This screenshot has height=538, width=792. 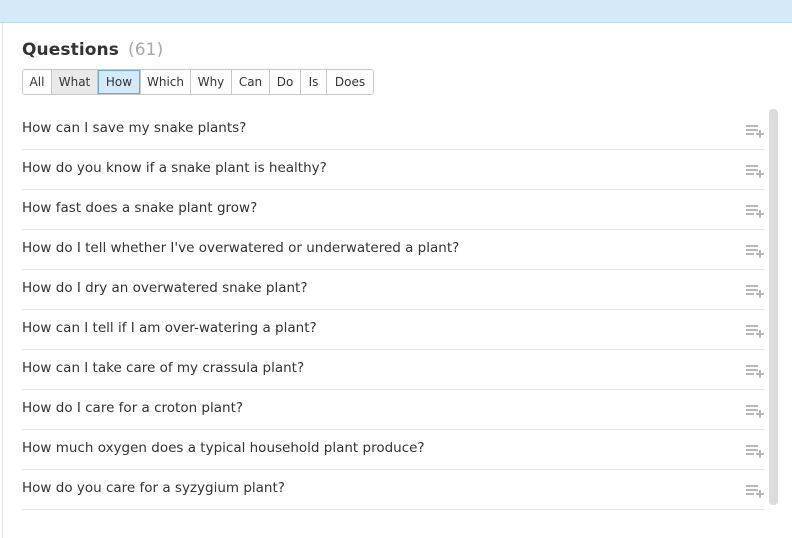 I want to click on panel-title: Questions (61), so click(x=92, y=50).